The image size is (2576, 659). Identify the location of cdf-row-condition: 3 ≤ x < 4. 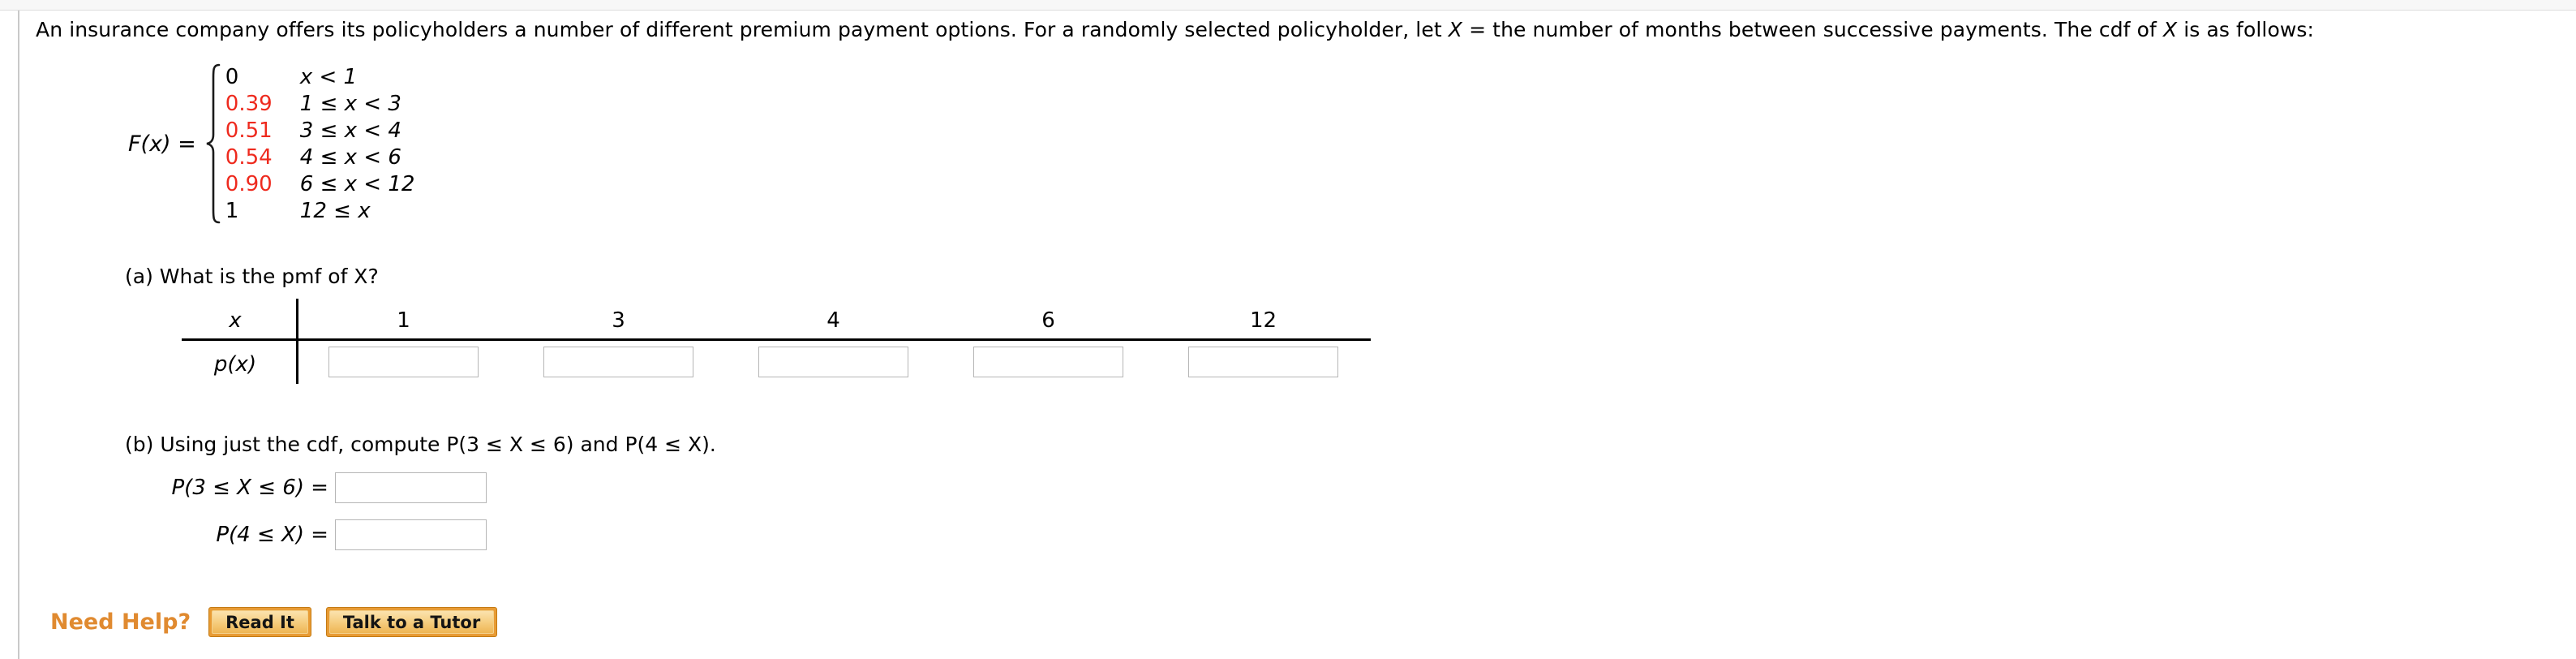
(350, 130).